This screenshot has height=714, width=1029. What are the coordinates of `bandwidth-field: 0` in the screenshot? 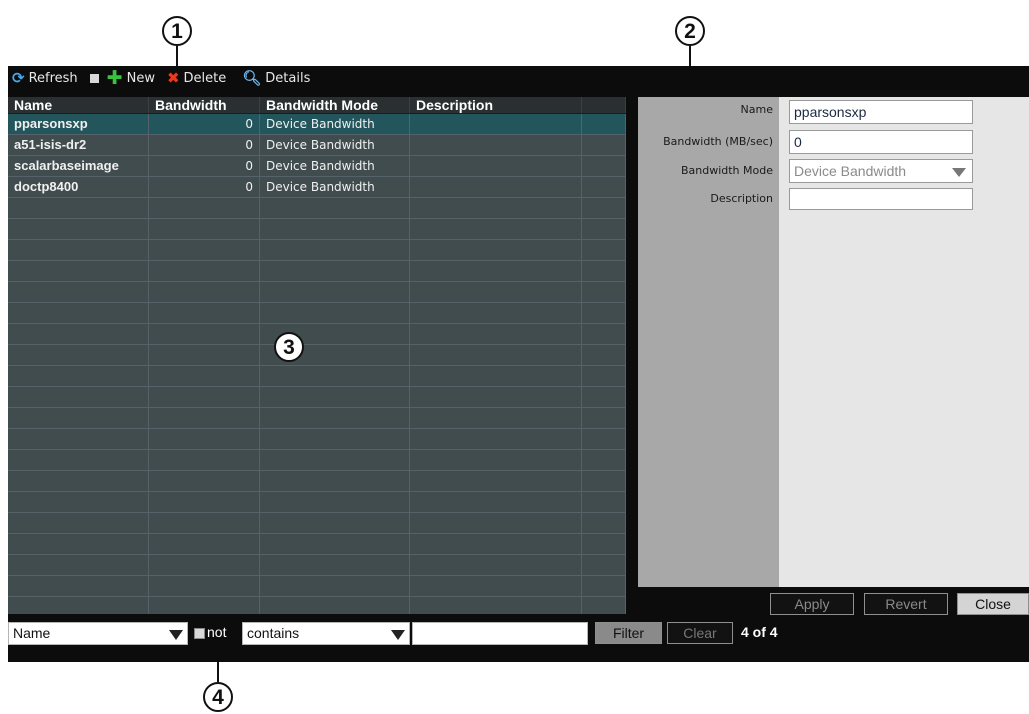 It's located at (881, 142).